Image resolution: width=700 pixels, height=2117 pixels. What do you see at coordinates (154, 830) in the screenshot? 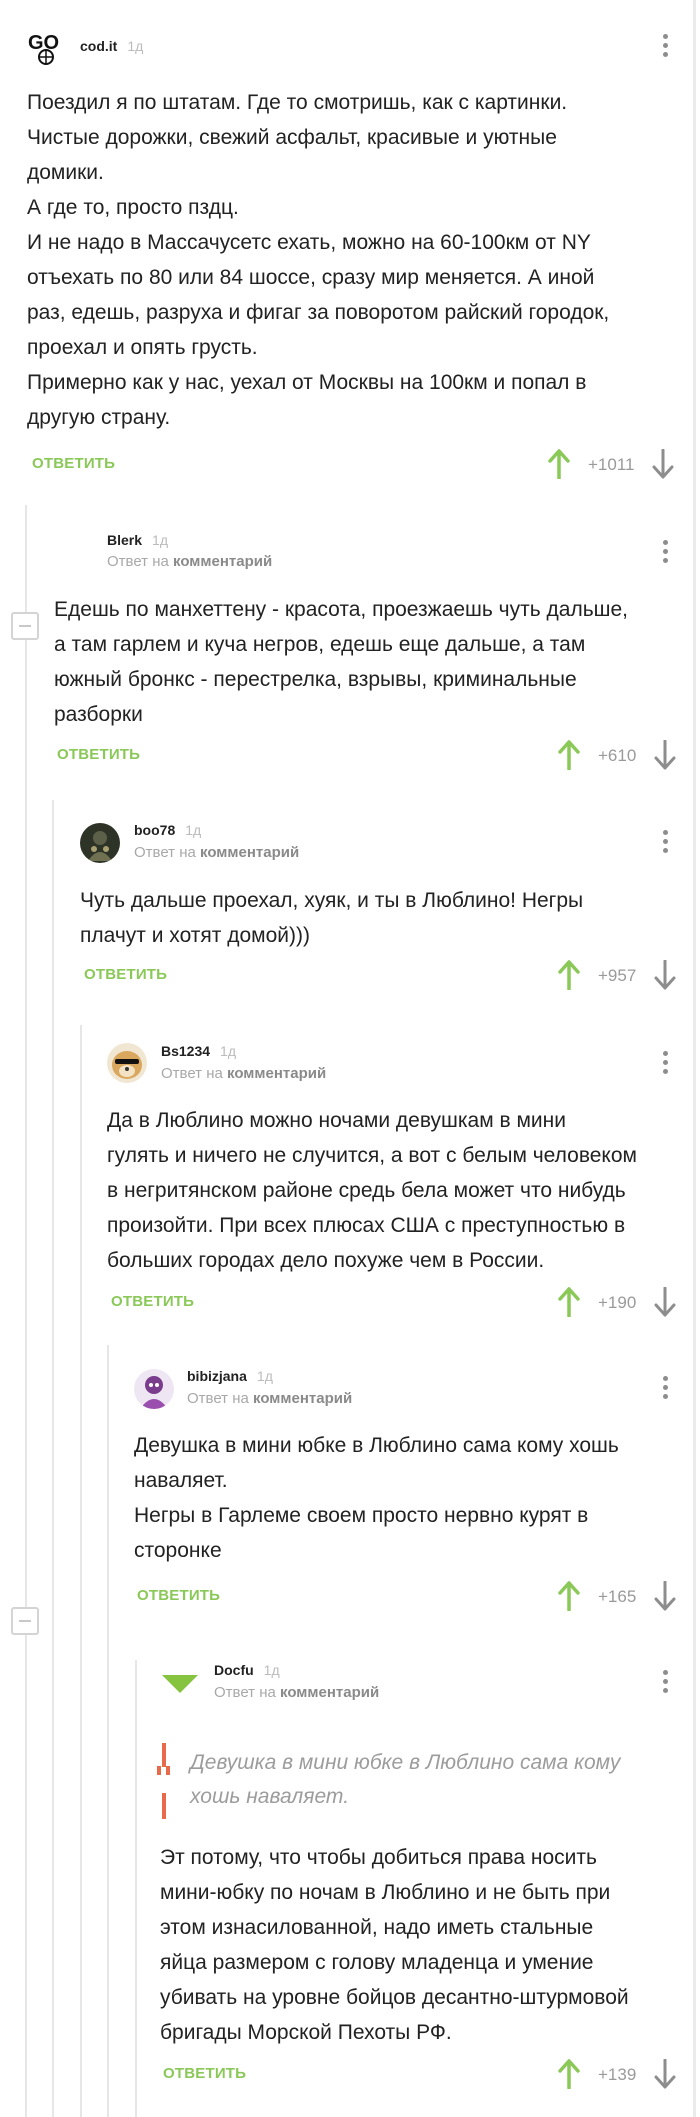
I see `username: boo78` at bounding box center [154, 830].